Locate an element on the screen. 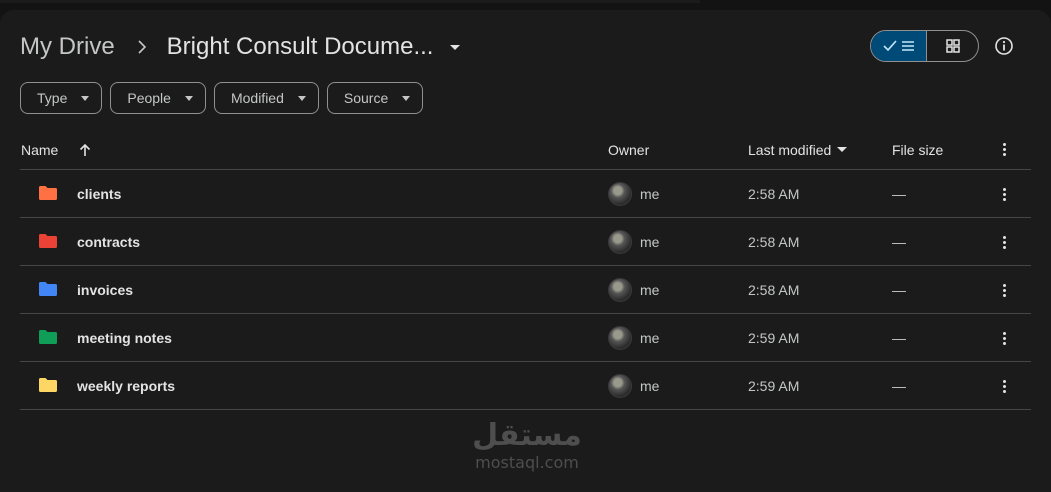 Image resolution: width=1051 pixels, height=492 pixels. breadcrumb-my-drive: My Drive is located at coordinates (67, 47).